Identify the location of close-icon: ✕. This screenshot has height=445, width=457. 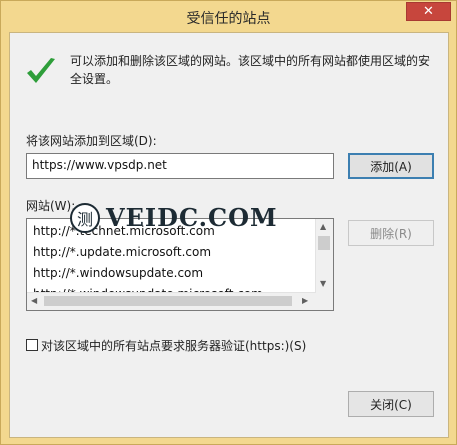
(428, 11).